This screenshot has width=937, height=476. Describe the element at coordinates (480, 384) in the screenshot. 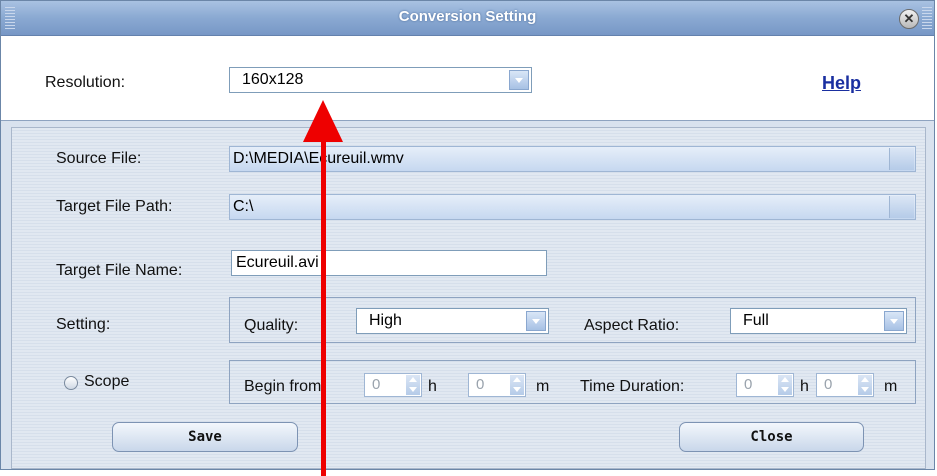

I see `begin-minutes-value: 0` at that location.